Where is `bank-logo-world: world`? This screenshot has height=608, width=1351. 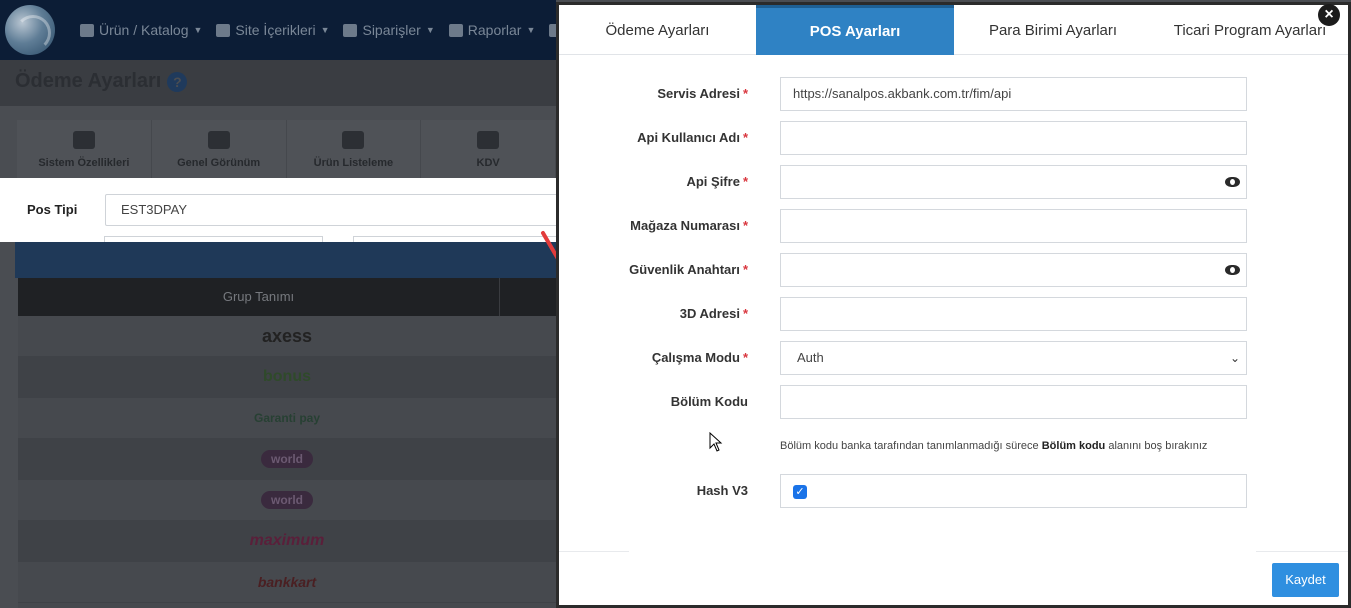
bank-logo-world: world is located at coordinates (287, 459).